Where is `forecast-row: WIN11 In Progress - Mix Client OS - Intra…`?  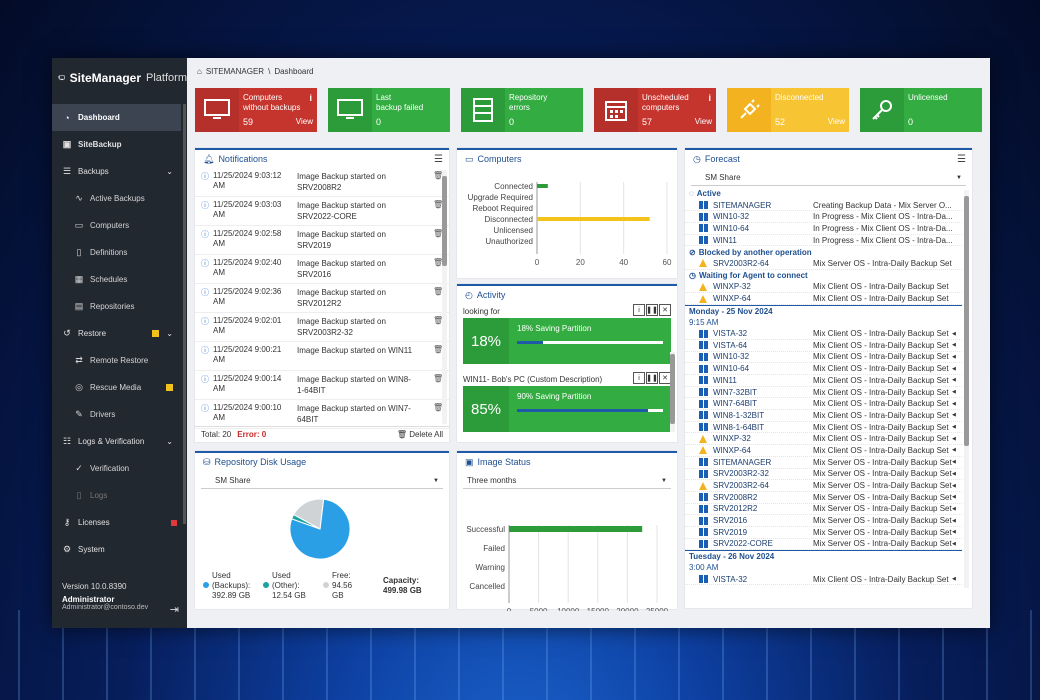 forecast-row: WIN11 In Progress - Mix Client OS - Intra… is located at coordinates (823, 241).